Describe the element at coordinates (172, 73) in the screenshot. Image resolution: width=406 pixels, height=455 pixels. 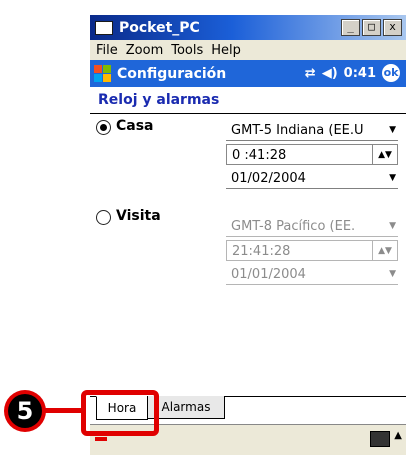
I see `page-title: Configuración` at that location.